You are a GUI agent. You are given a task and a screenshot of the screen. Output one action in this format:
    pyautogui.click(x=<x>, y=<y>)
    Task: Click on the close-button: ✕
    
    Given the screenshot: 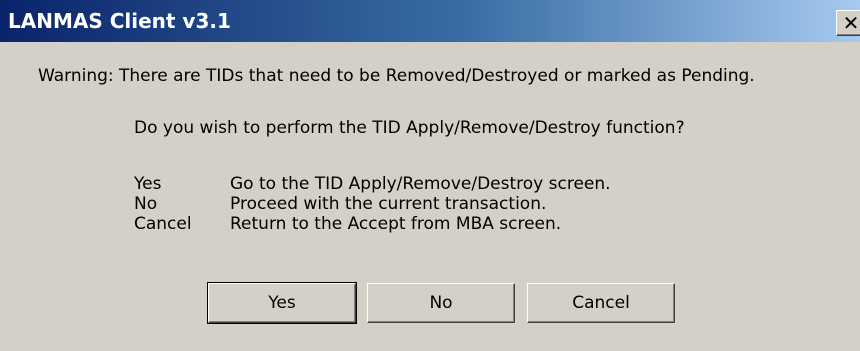 What is the action you would take?
    pyautogui.click(x=848, y=23)
    